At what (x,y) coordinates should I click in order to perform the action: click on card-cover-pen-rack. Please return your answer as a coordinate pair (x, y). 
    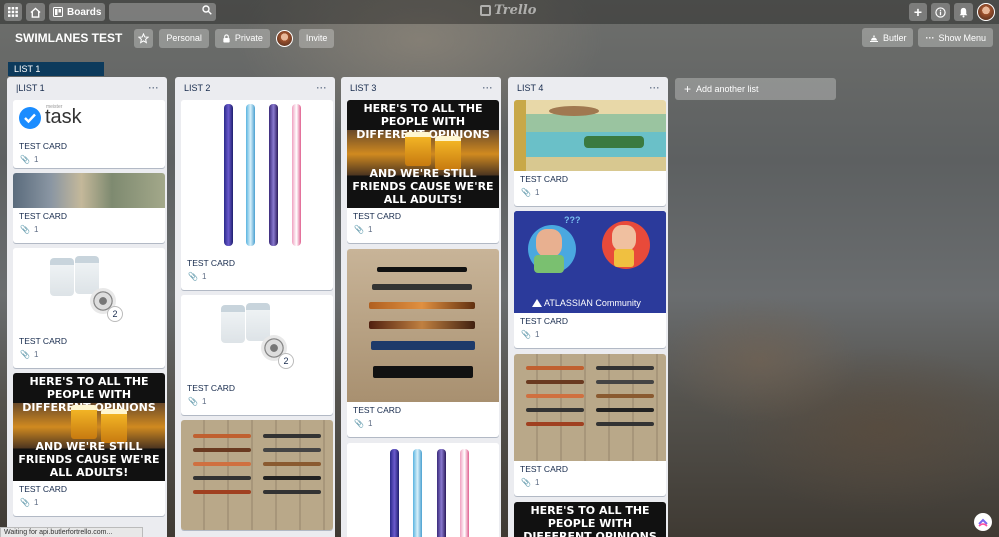
    Looking at the image, I should click on (423, 325).